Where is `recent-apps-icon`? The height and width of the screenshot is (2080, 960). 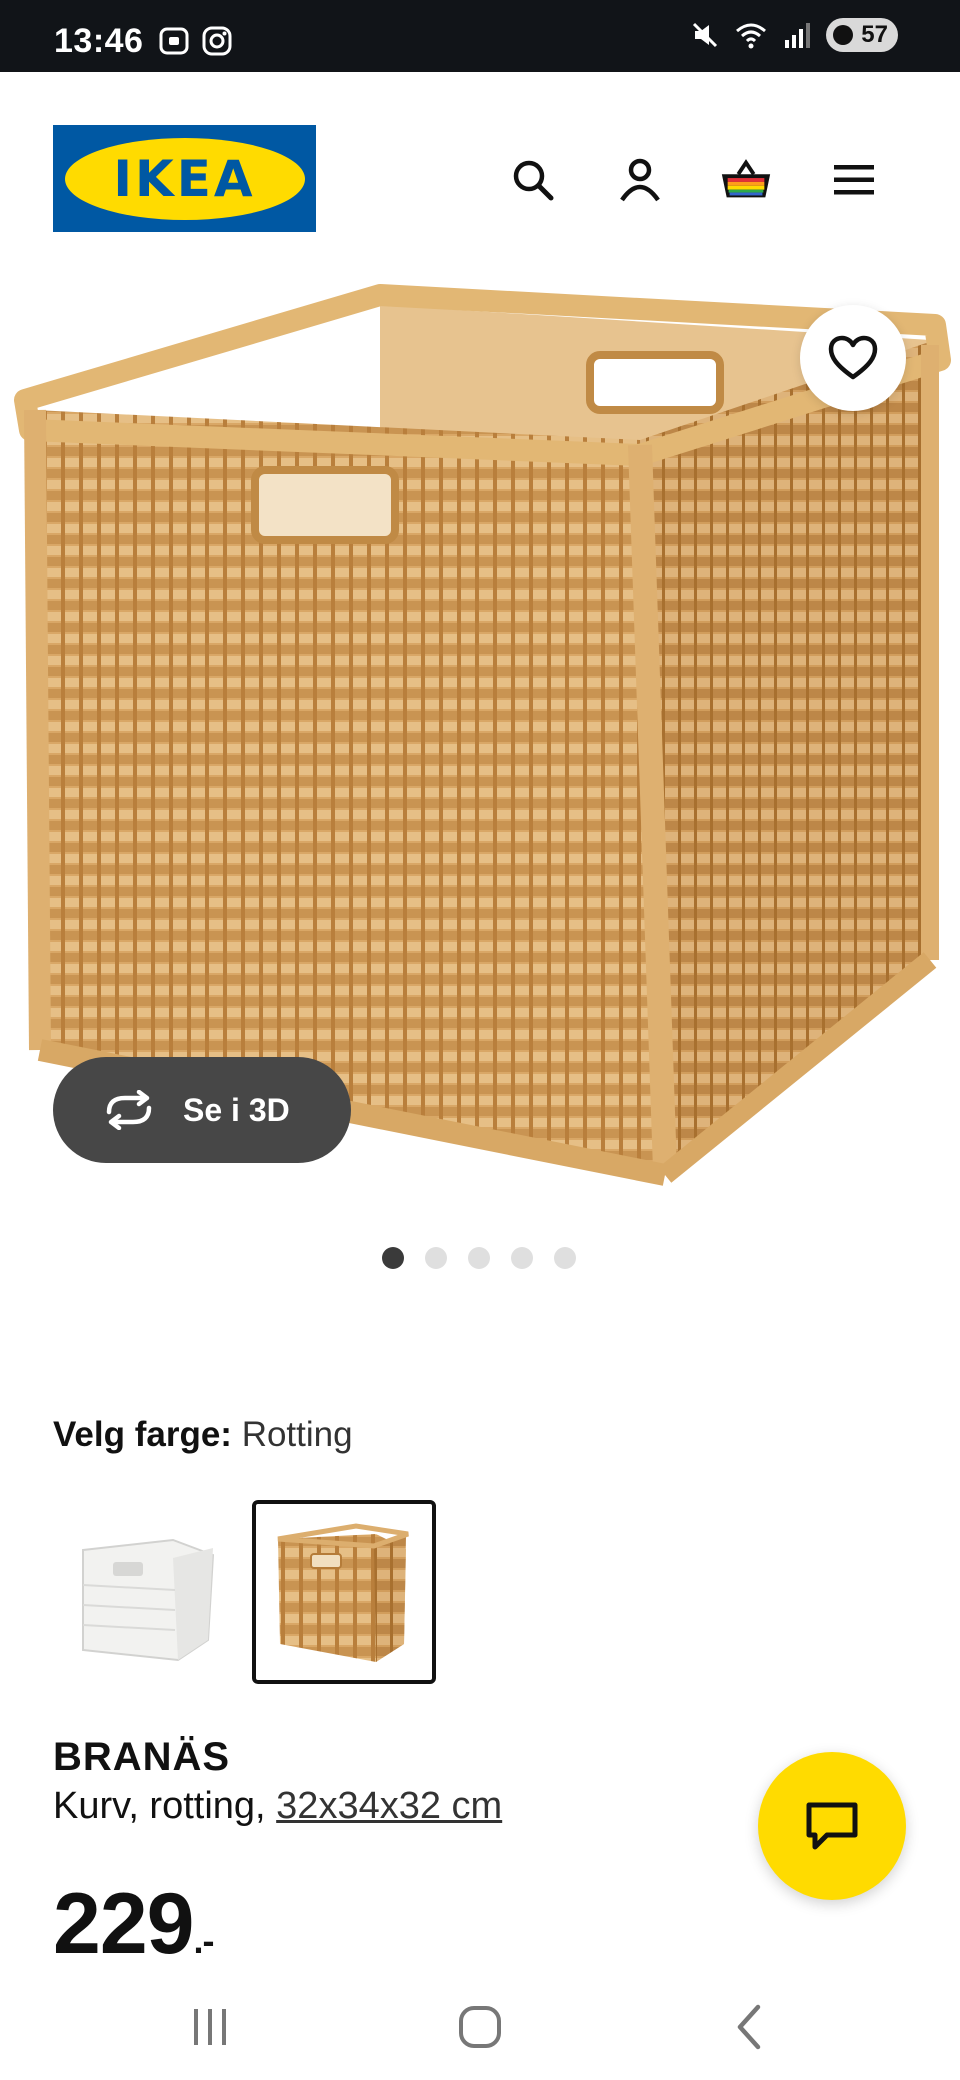 recent-apps-icon is located at coordinates (210, 2027).